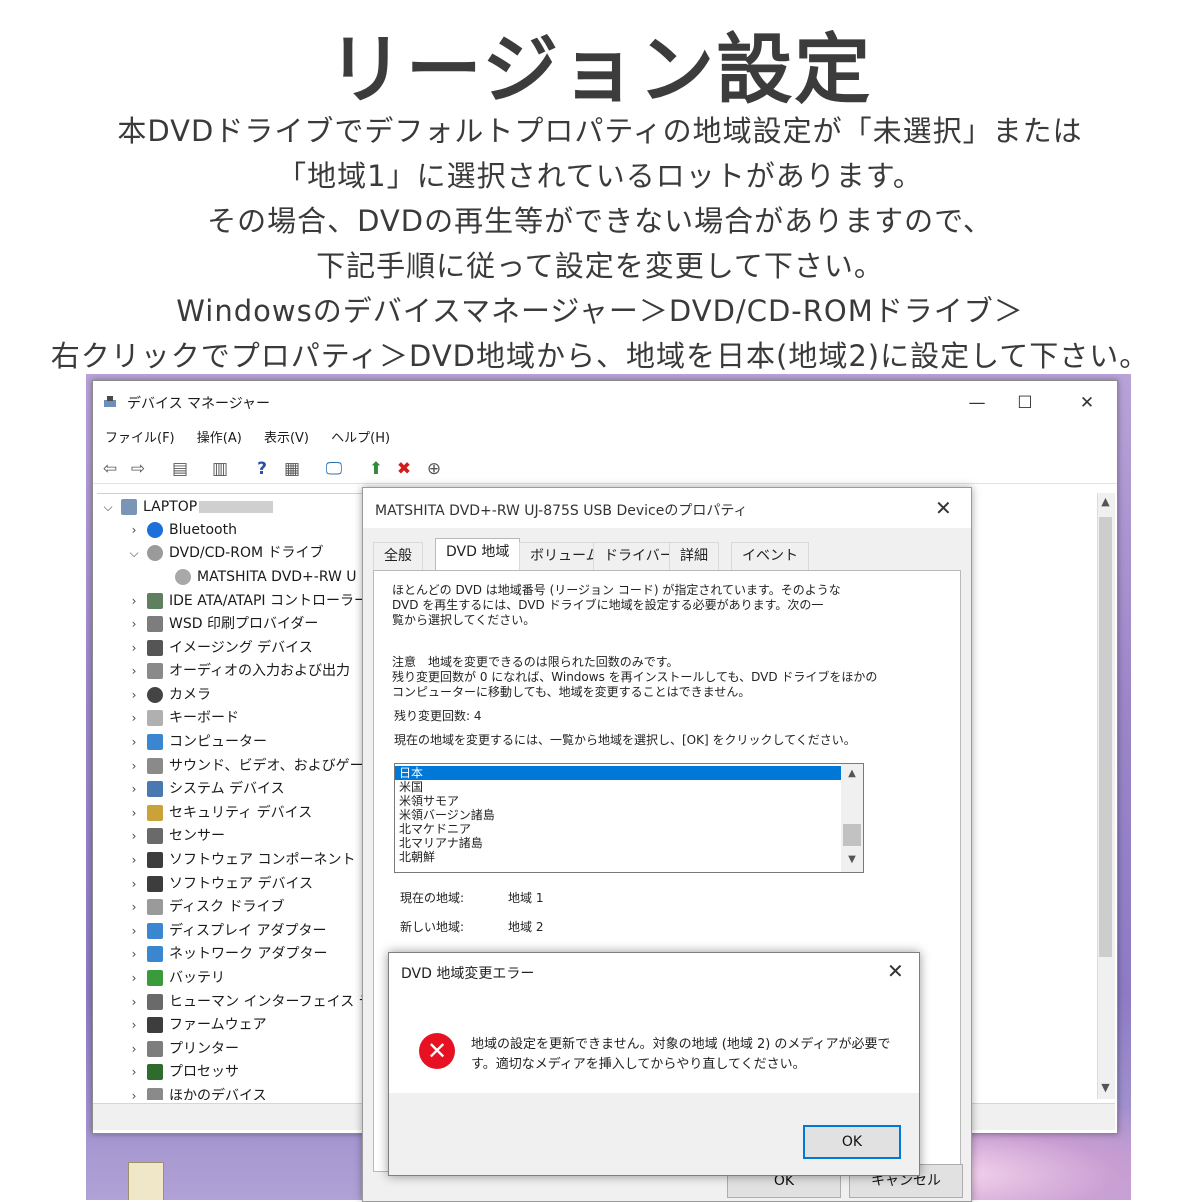  Describe the element at coordinates (852, 773) in the screenshot. I see `chevron-up-icon: ▲` at that location.